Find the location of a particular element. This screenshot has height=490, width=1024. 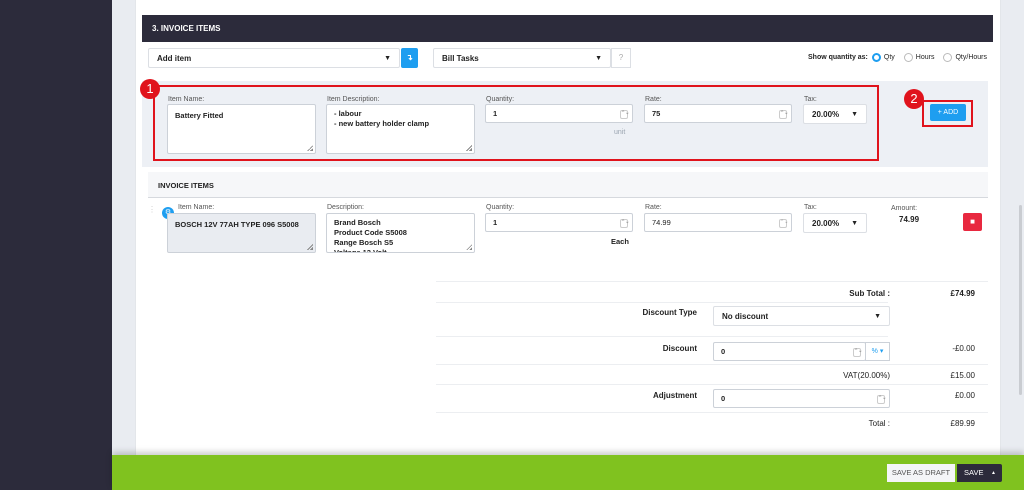

radio-qty-hours-label: Qty/Hours is located at coordinates (971, 57).